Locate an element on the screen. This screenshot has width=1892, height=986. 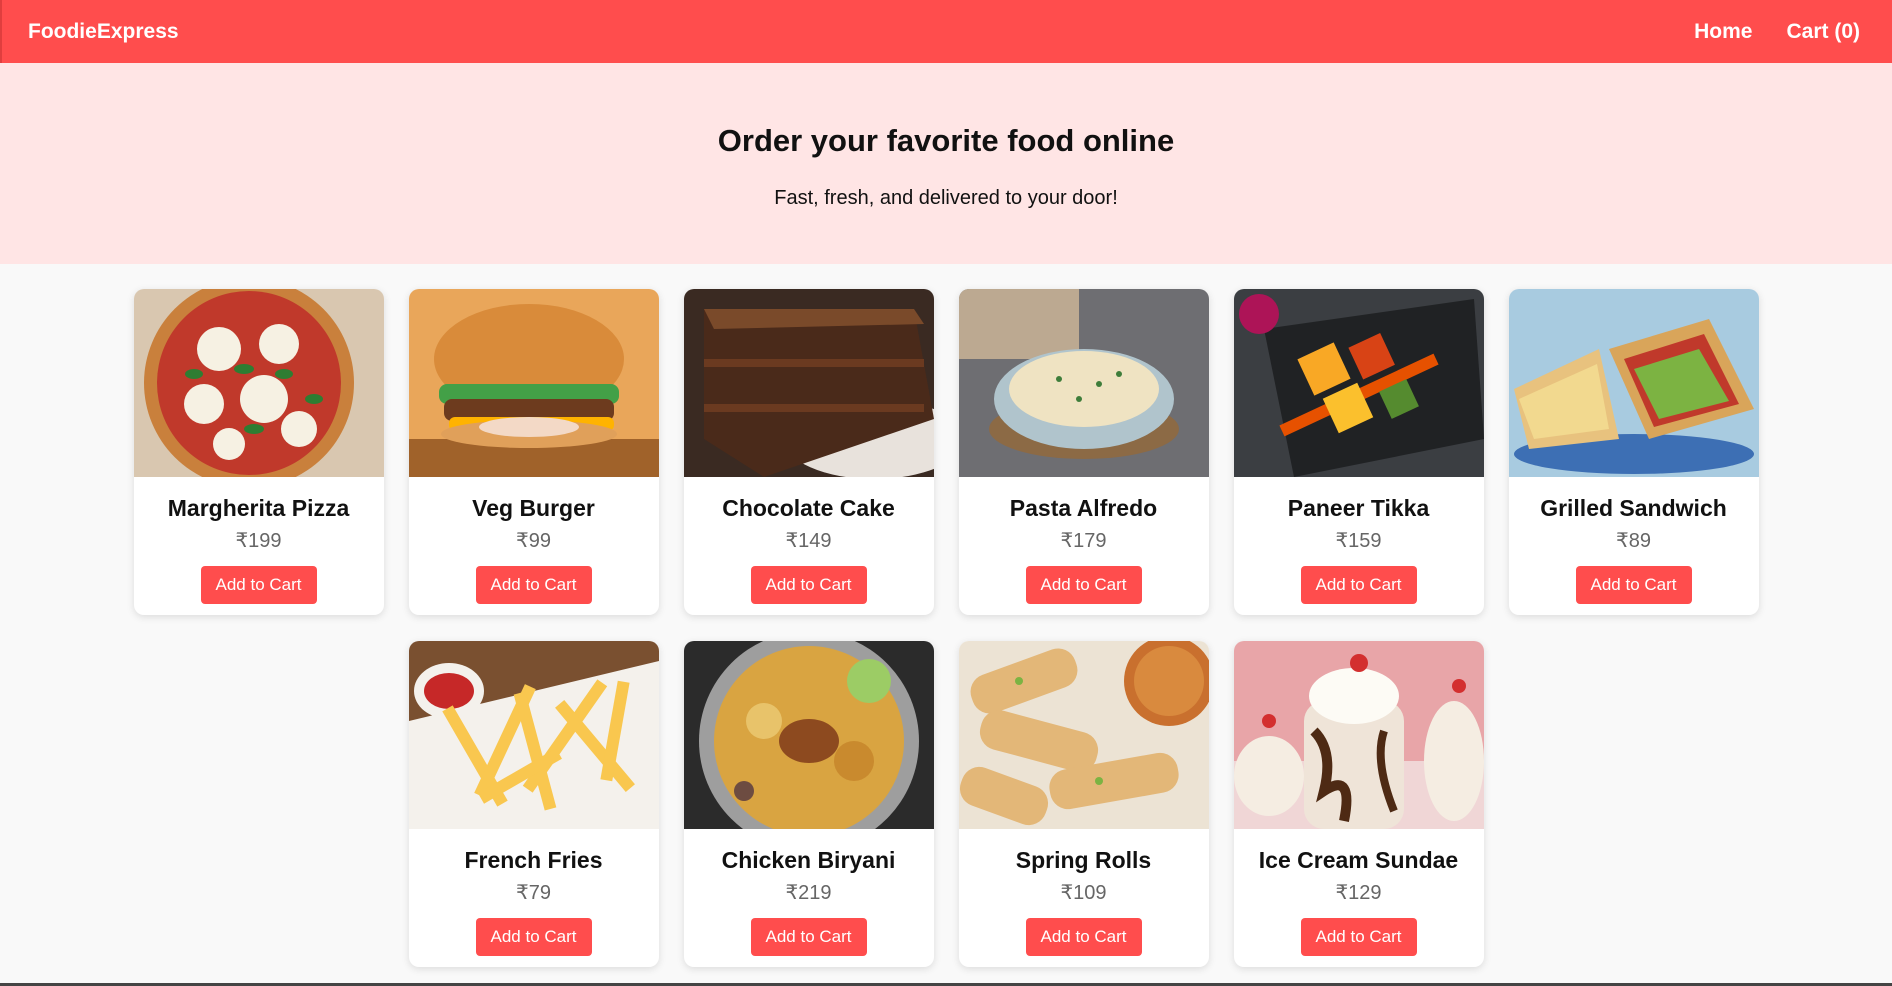
product-name: Pasta Alfredo is located at coordinates (1083, 508).